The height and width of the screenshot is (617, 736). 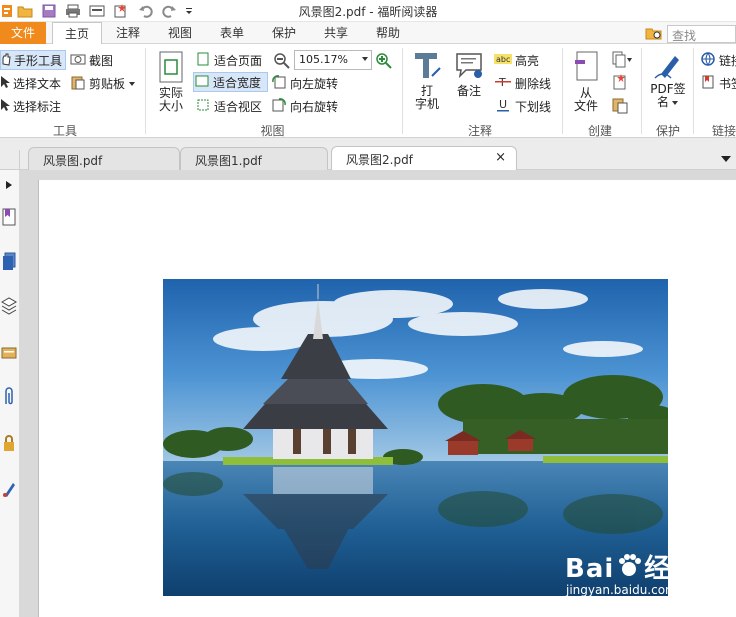 What do you see at coordinates (279, 106) in the screenshot?
I see `rotate-right-icon` at bounding box center [279, 106].